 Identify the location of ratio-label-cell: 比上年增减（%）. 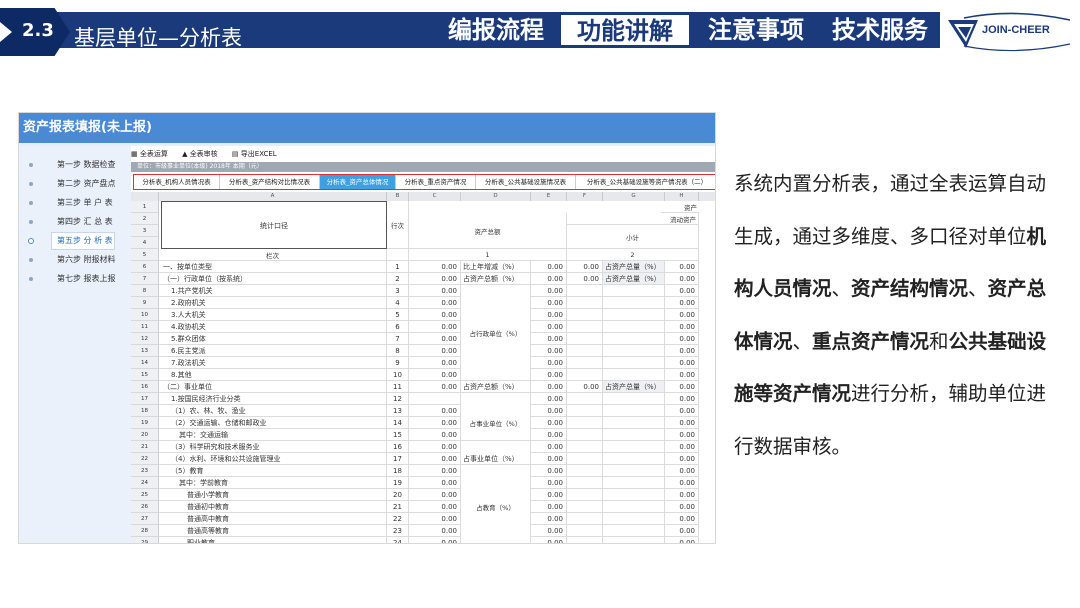
(496, 267).